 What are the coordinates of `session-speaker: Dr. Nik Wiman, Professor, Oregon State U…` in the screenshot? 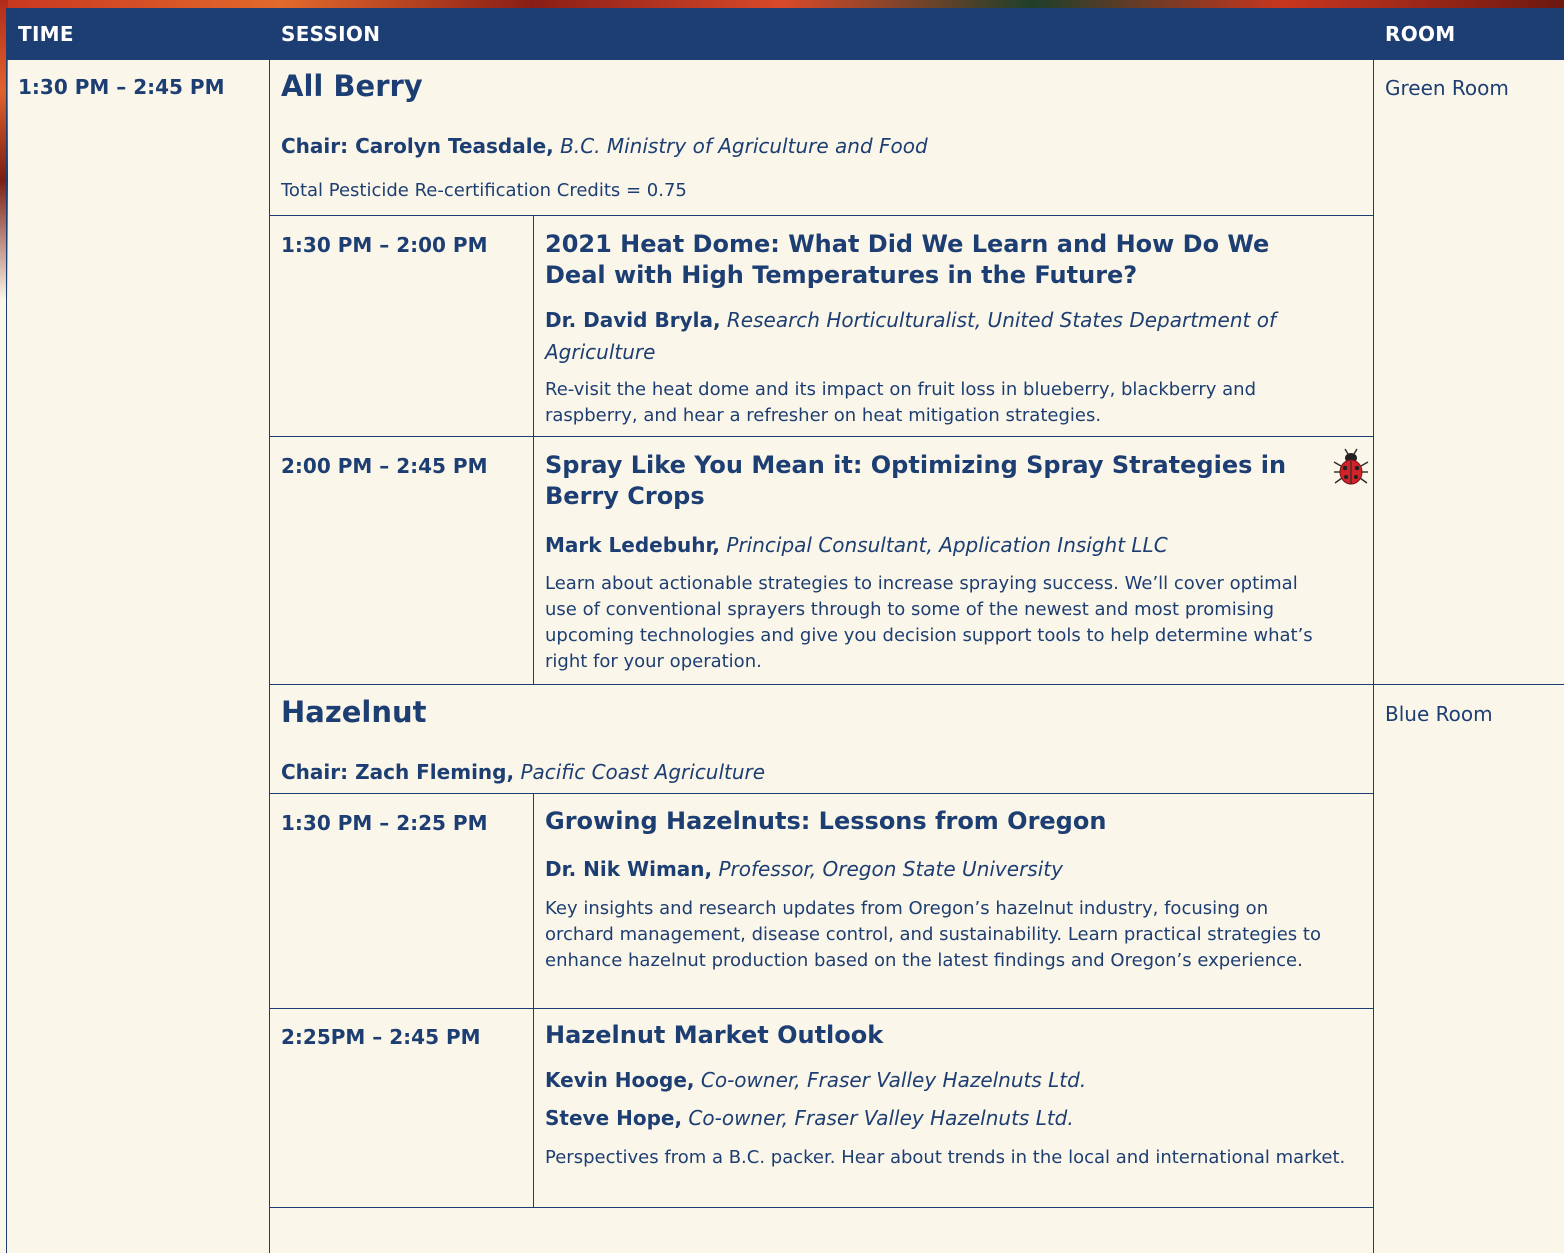 It's located at (940, 869).